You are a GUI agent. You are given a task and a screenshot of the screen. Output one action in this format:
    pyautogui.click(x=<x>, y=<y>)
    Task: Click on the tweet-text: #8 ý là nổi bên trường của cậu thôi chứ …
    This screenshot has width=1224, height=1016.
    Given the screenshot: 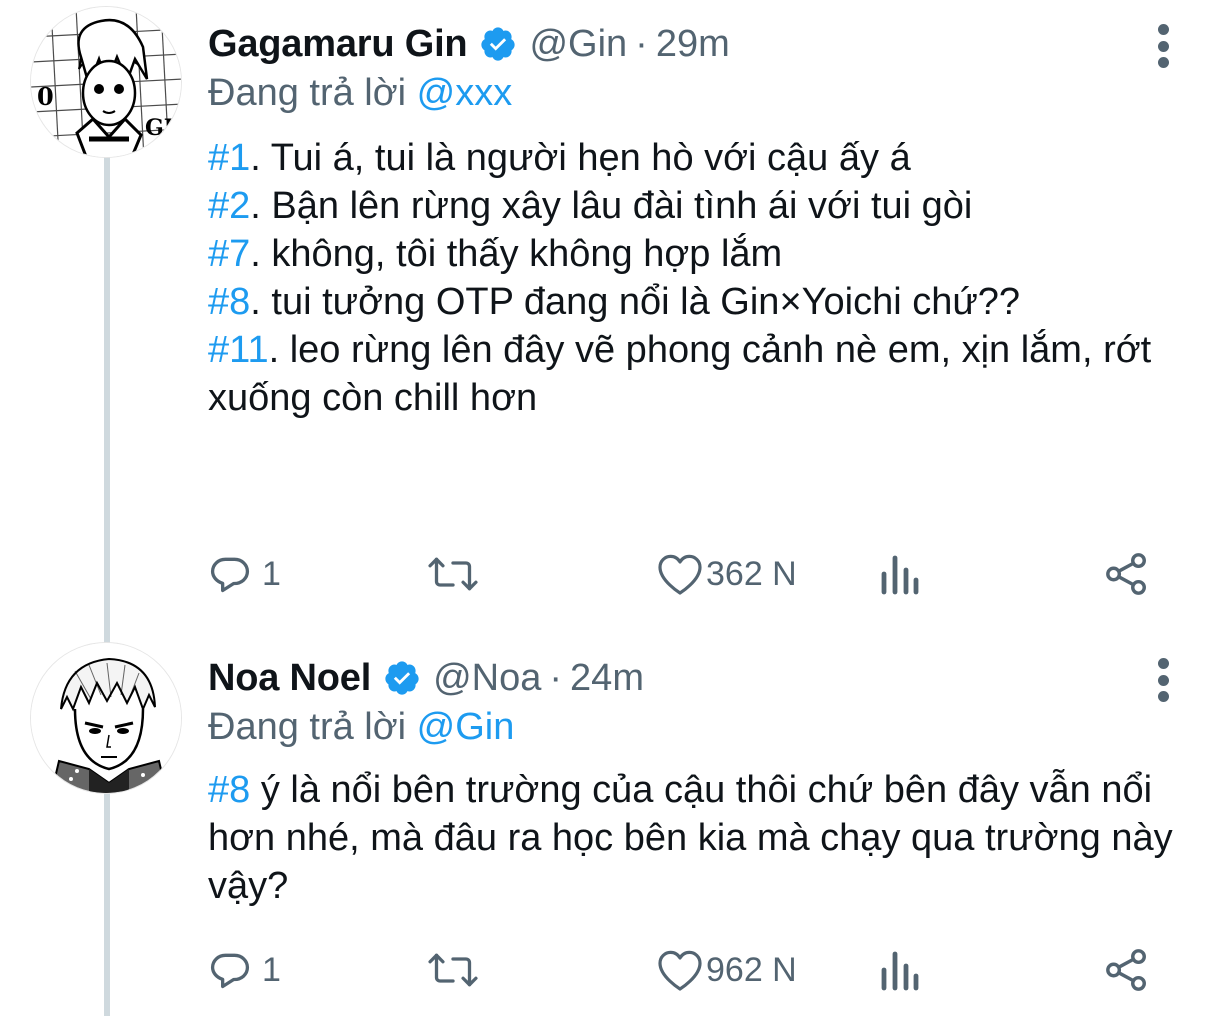 What is the action you would take?
    pyautogui.click(x=696, y=838)
    